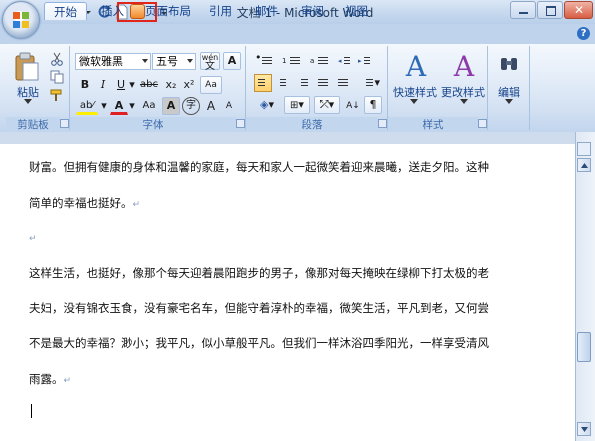 This screenshot has height=441, width=595. Describe the element at coordinates (509, 64) in the screenshot. I see `binoculars-icon` at that location.